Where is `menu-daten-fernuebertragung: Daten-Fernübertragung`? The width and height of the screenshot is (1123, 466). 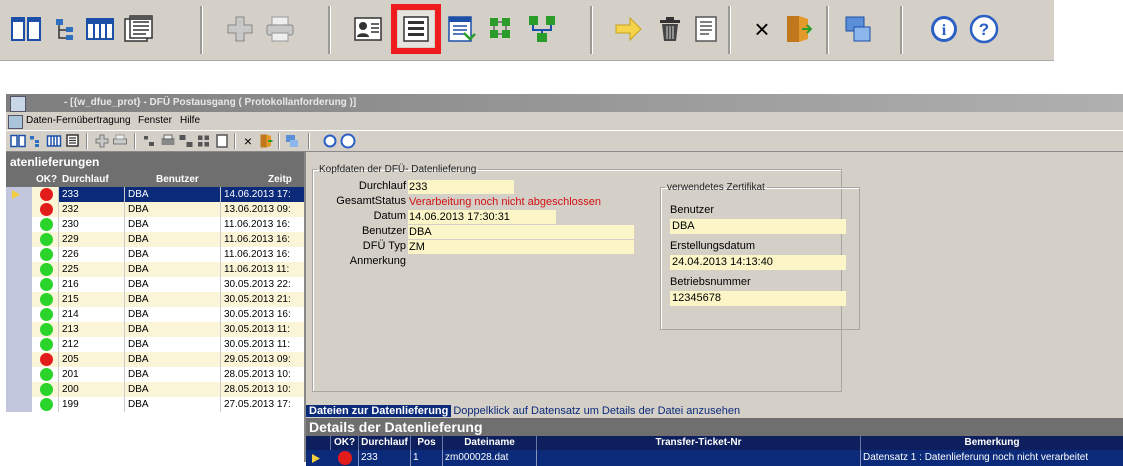
menu-daten-fernuebertragung: Daten-Fernübertragung is located at coordinates (78, 121).